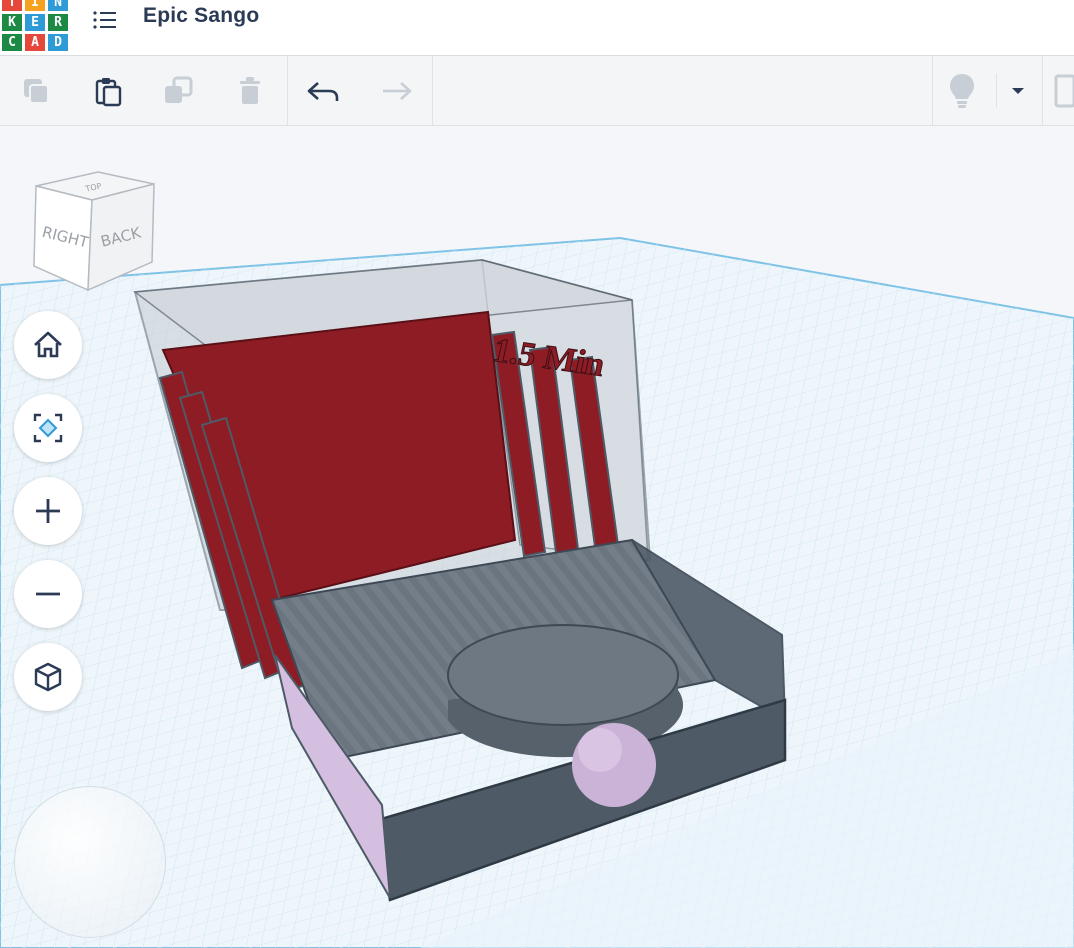 Image resolution: width=1074 pixels, height=948 pixels. I want to click on home-view-button, so click(48, 345).